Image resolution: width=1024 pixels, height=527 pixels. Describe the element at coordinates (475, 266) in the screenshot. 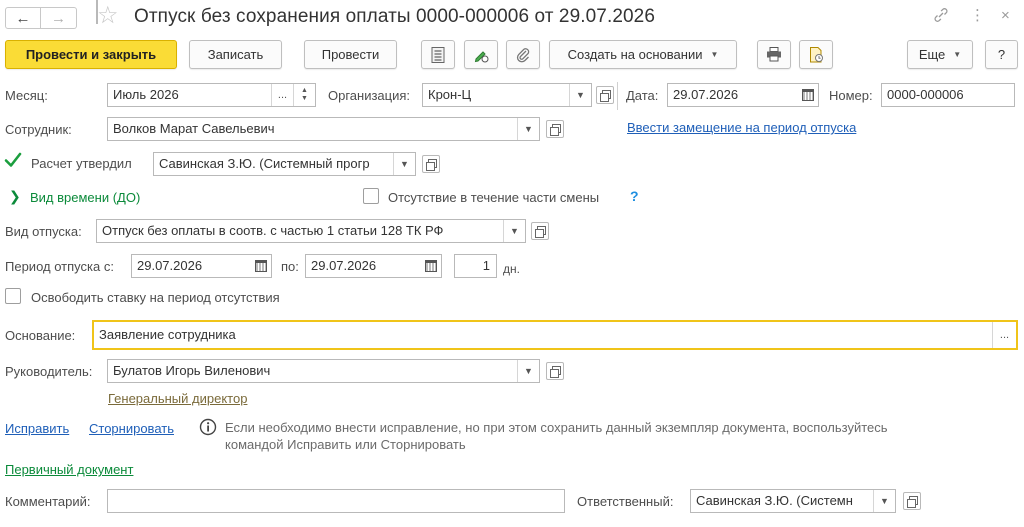

I see `days-field: 1` at that location.